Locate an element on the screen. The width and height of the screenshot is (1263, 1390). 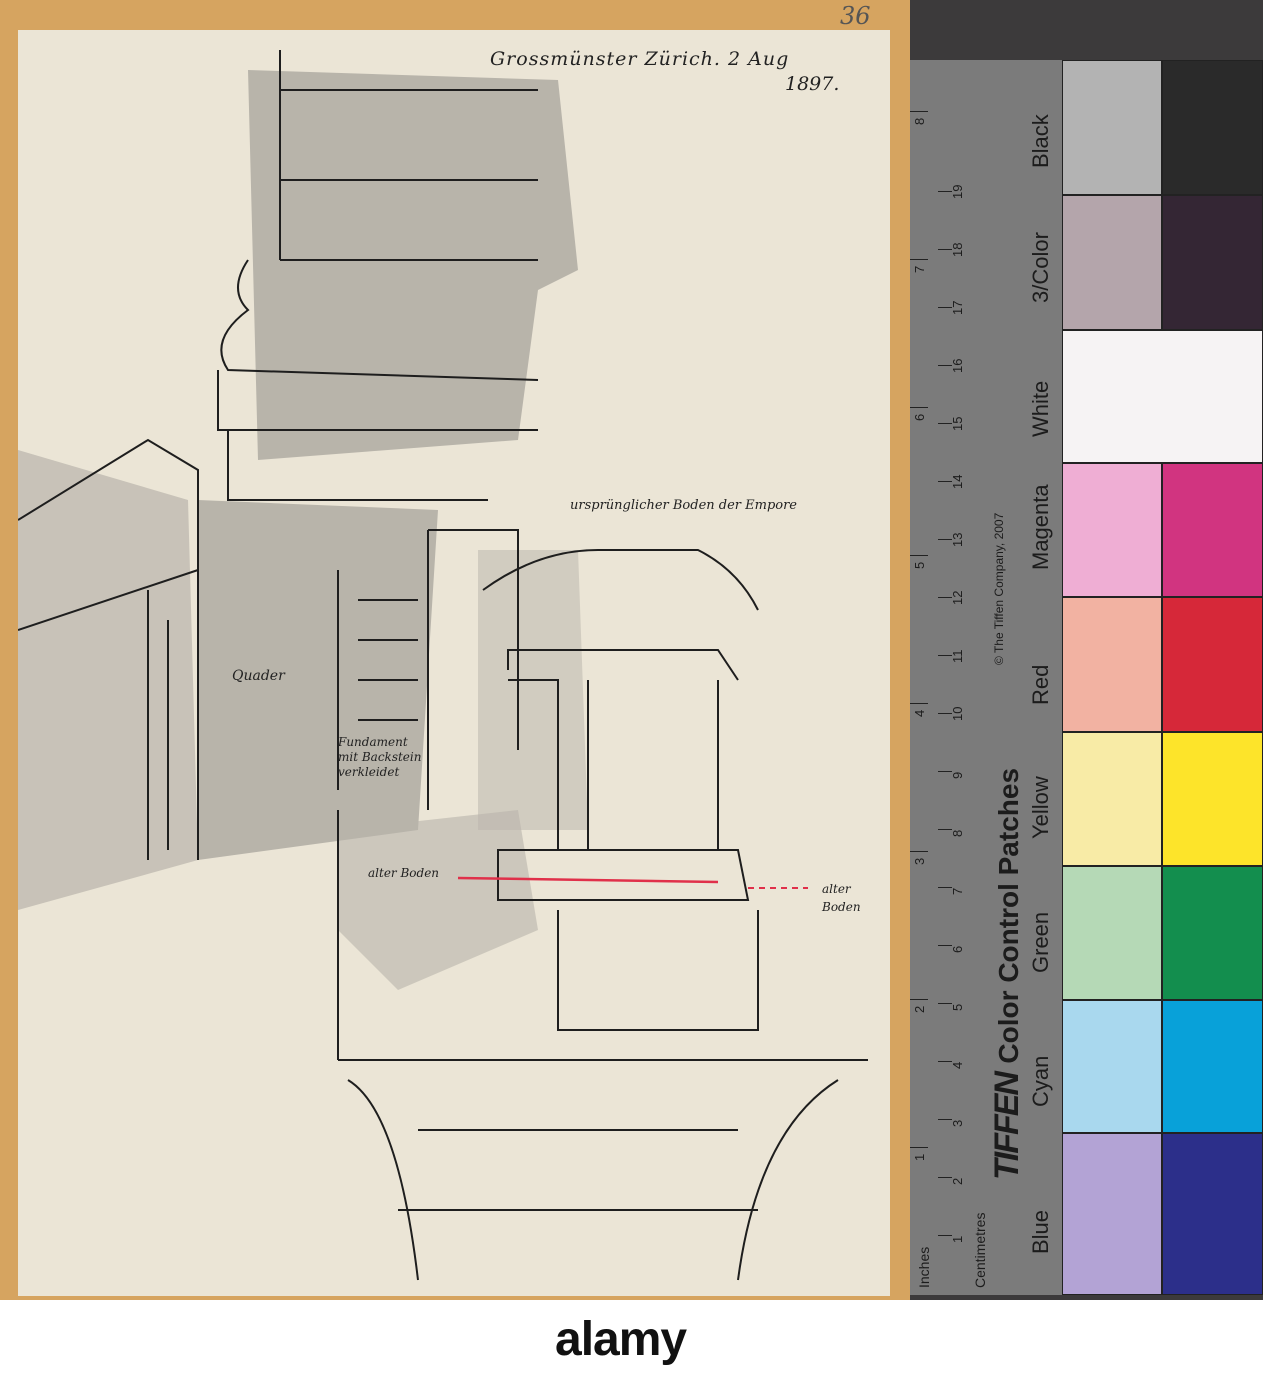
inch-tick-label: 5 is located at coordinates (919, 565).